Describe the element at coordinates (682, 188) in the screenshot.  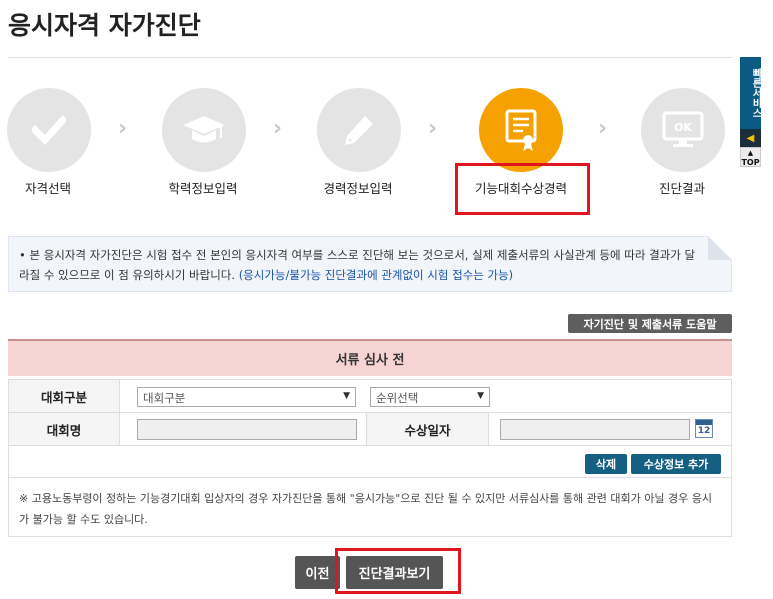
I see `step-label-diagnosis-result: 진단결과` at that location.